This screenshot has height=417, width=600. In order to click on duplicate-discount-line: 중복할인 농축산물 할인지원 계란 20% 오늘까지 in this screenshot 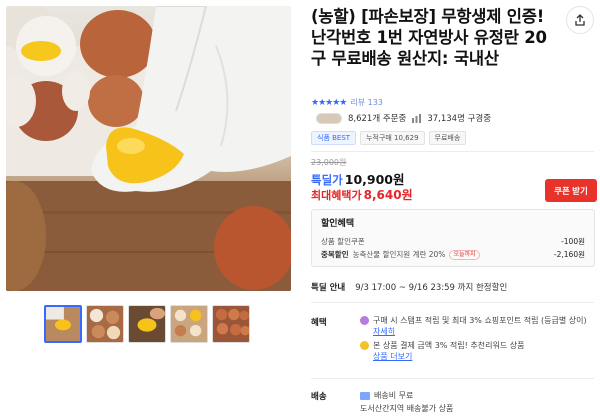, I will do `click(400, 254)`.